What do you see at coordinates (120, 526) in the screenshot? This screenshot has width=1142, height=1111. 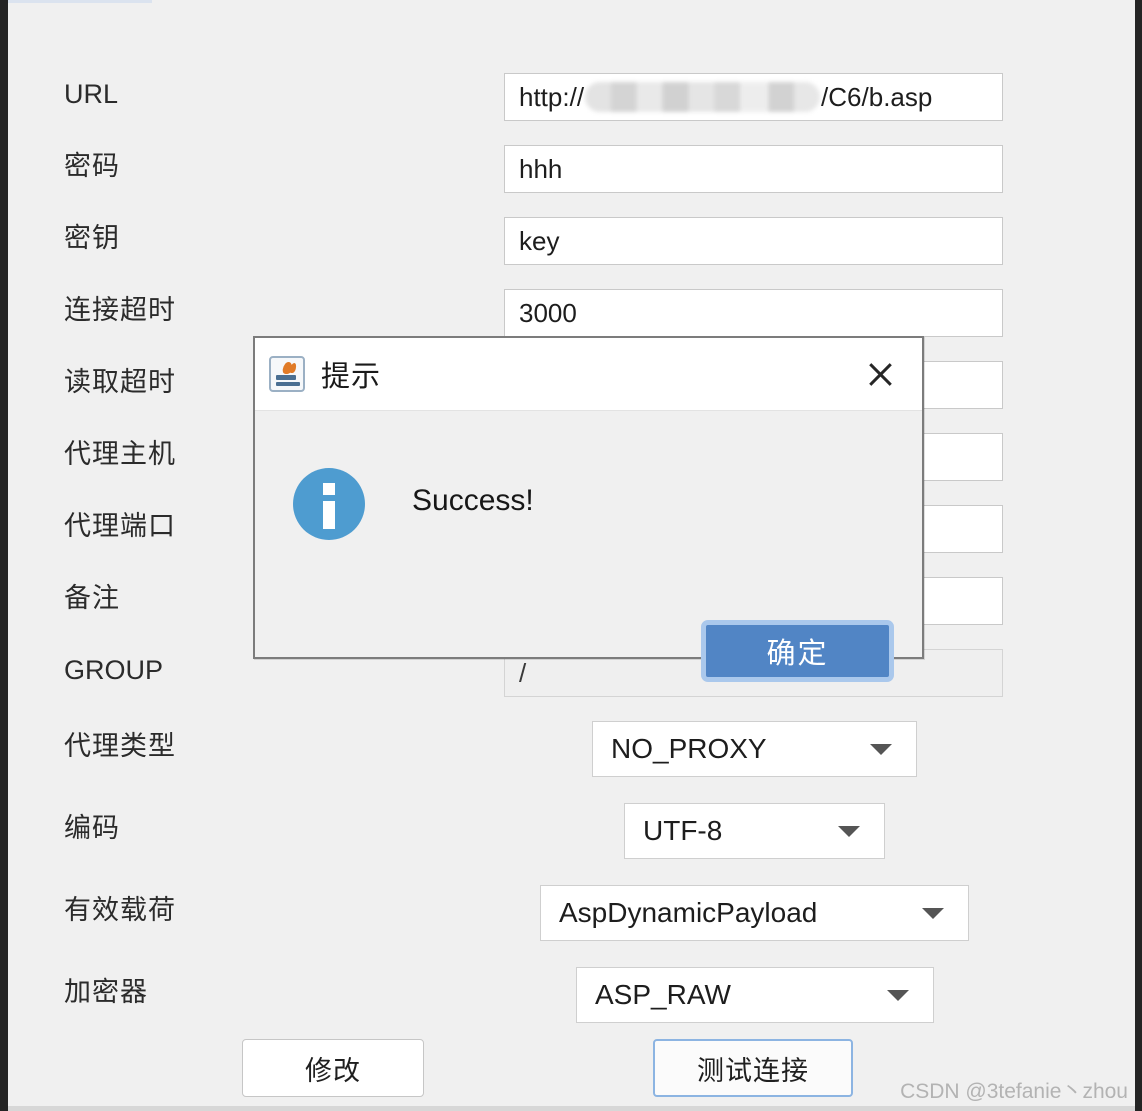 I see `label-proxy-port: 代理端口` at bounding box center [120, 526].